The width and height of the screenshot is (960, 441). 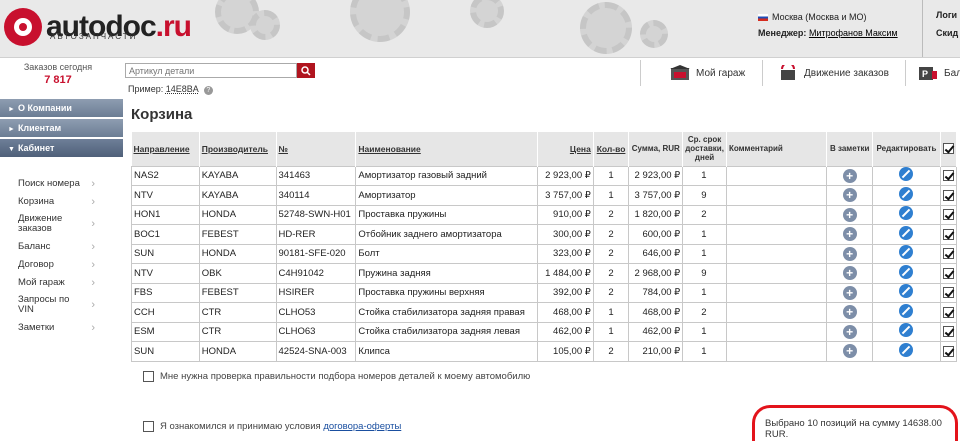 What do you see at coordinates (70, 264) in the screenshot?
I see `sidebar-item-contract: Договор ›` at bounding box center [70, 264].